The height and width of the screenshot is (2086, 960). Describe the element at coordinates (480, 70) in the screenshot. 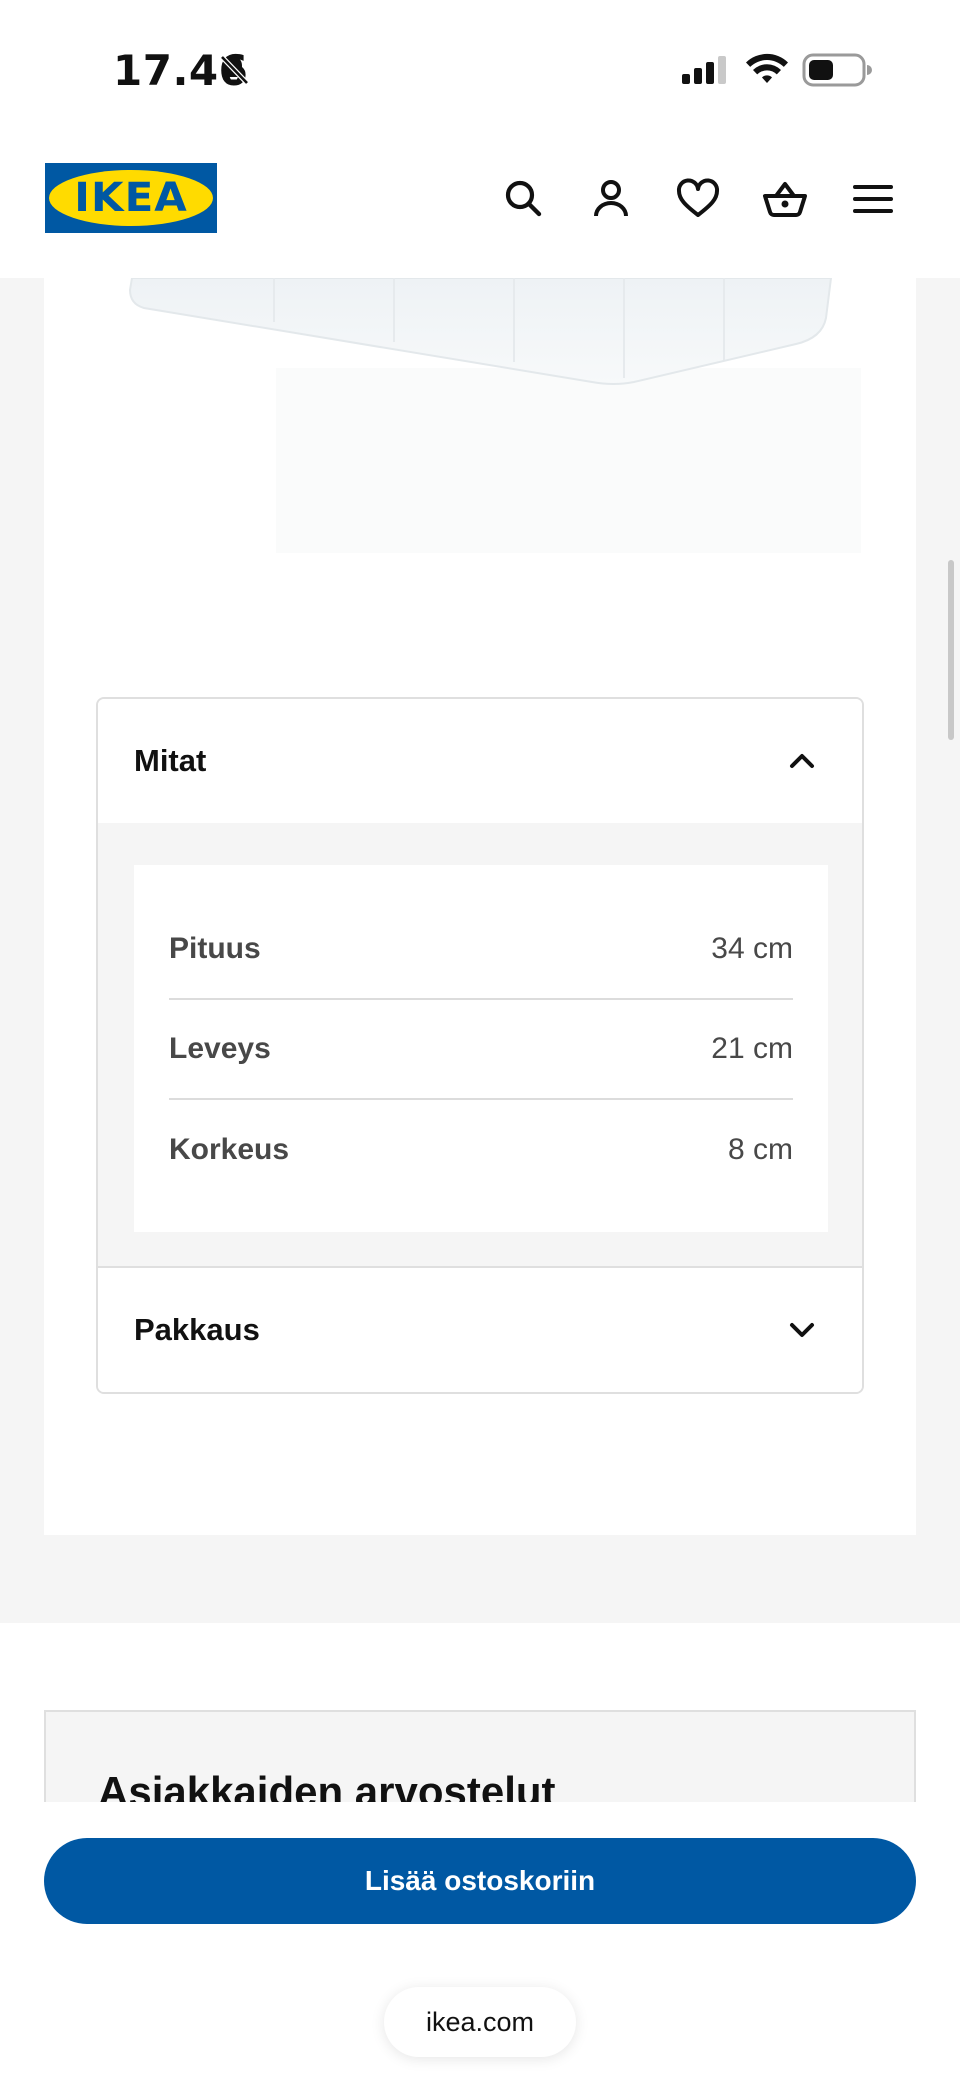

I see `status-bar: 17.46` at that location.